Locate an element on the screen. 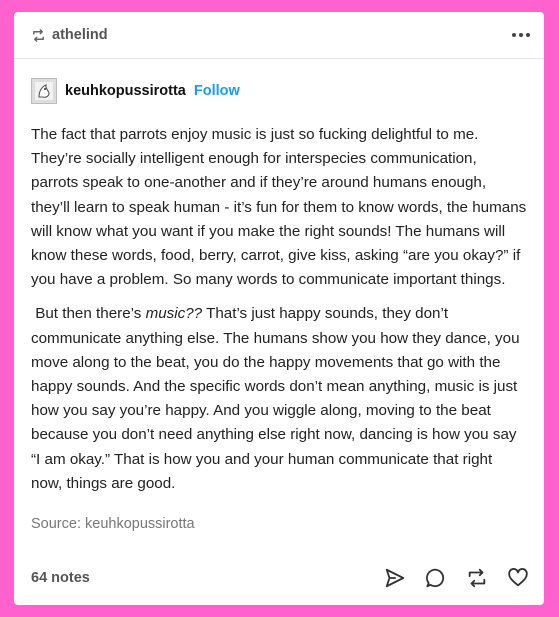 This screenshot has height=617, width=559. reply-icon is located at coordinates (436, 578).